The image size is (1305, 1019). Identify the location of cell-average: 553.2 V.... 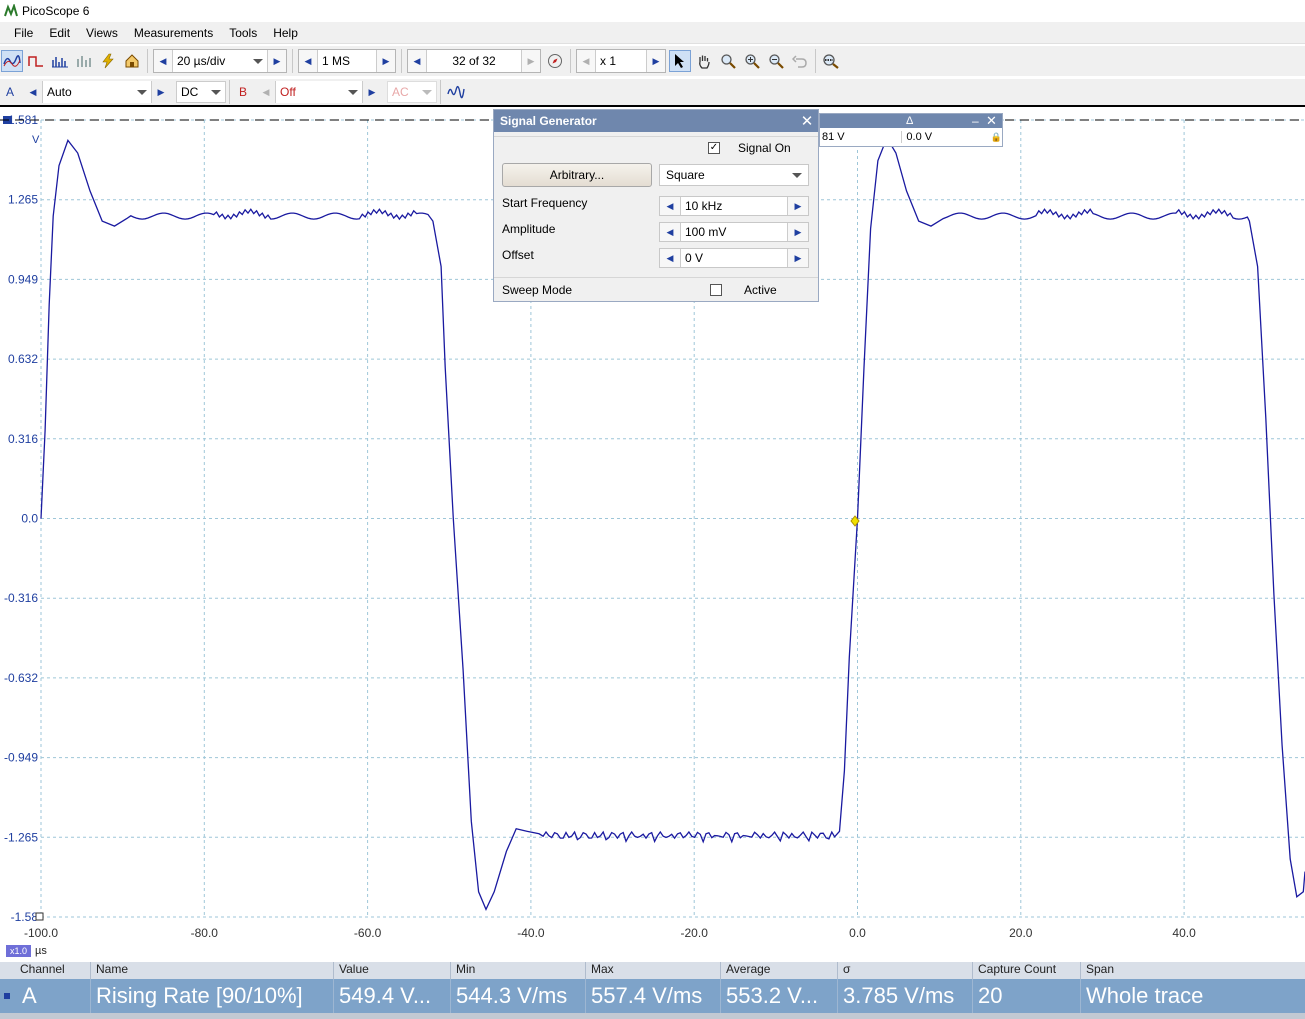
(778, 996).